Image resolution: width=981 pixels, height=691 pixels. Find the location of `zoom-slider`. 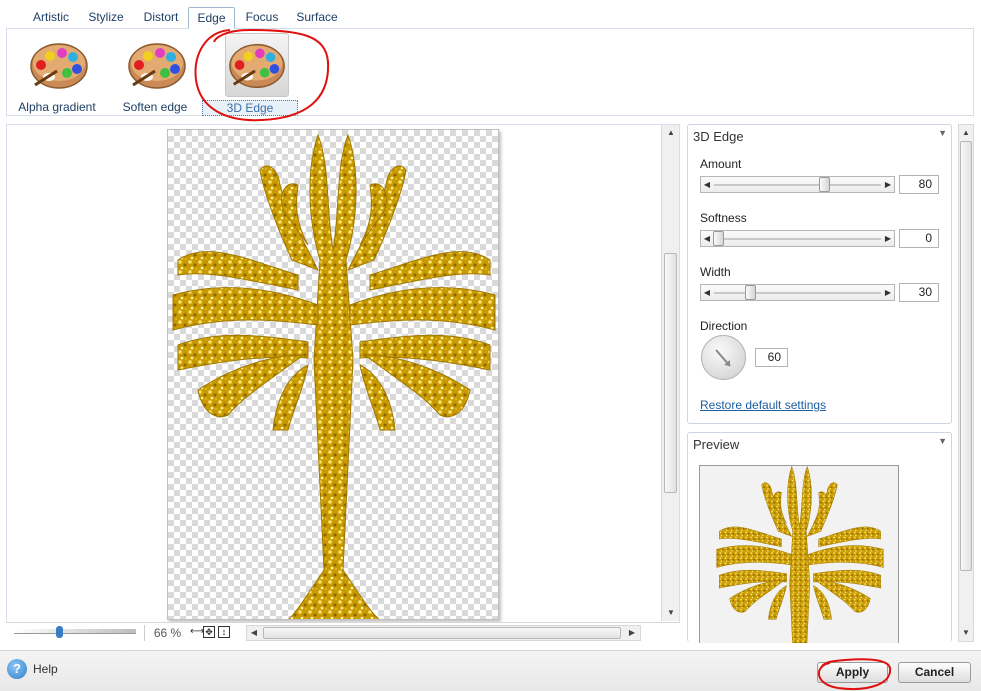

zoom-slider is located at coordinates (75, 631).